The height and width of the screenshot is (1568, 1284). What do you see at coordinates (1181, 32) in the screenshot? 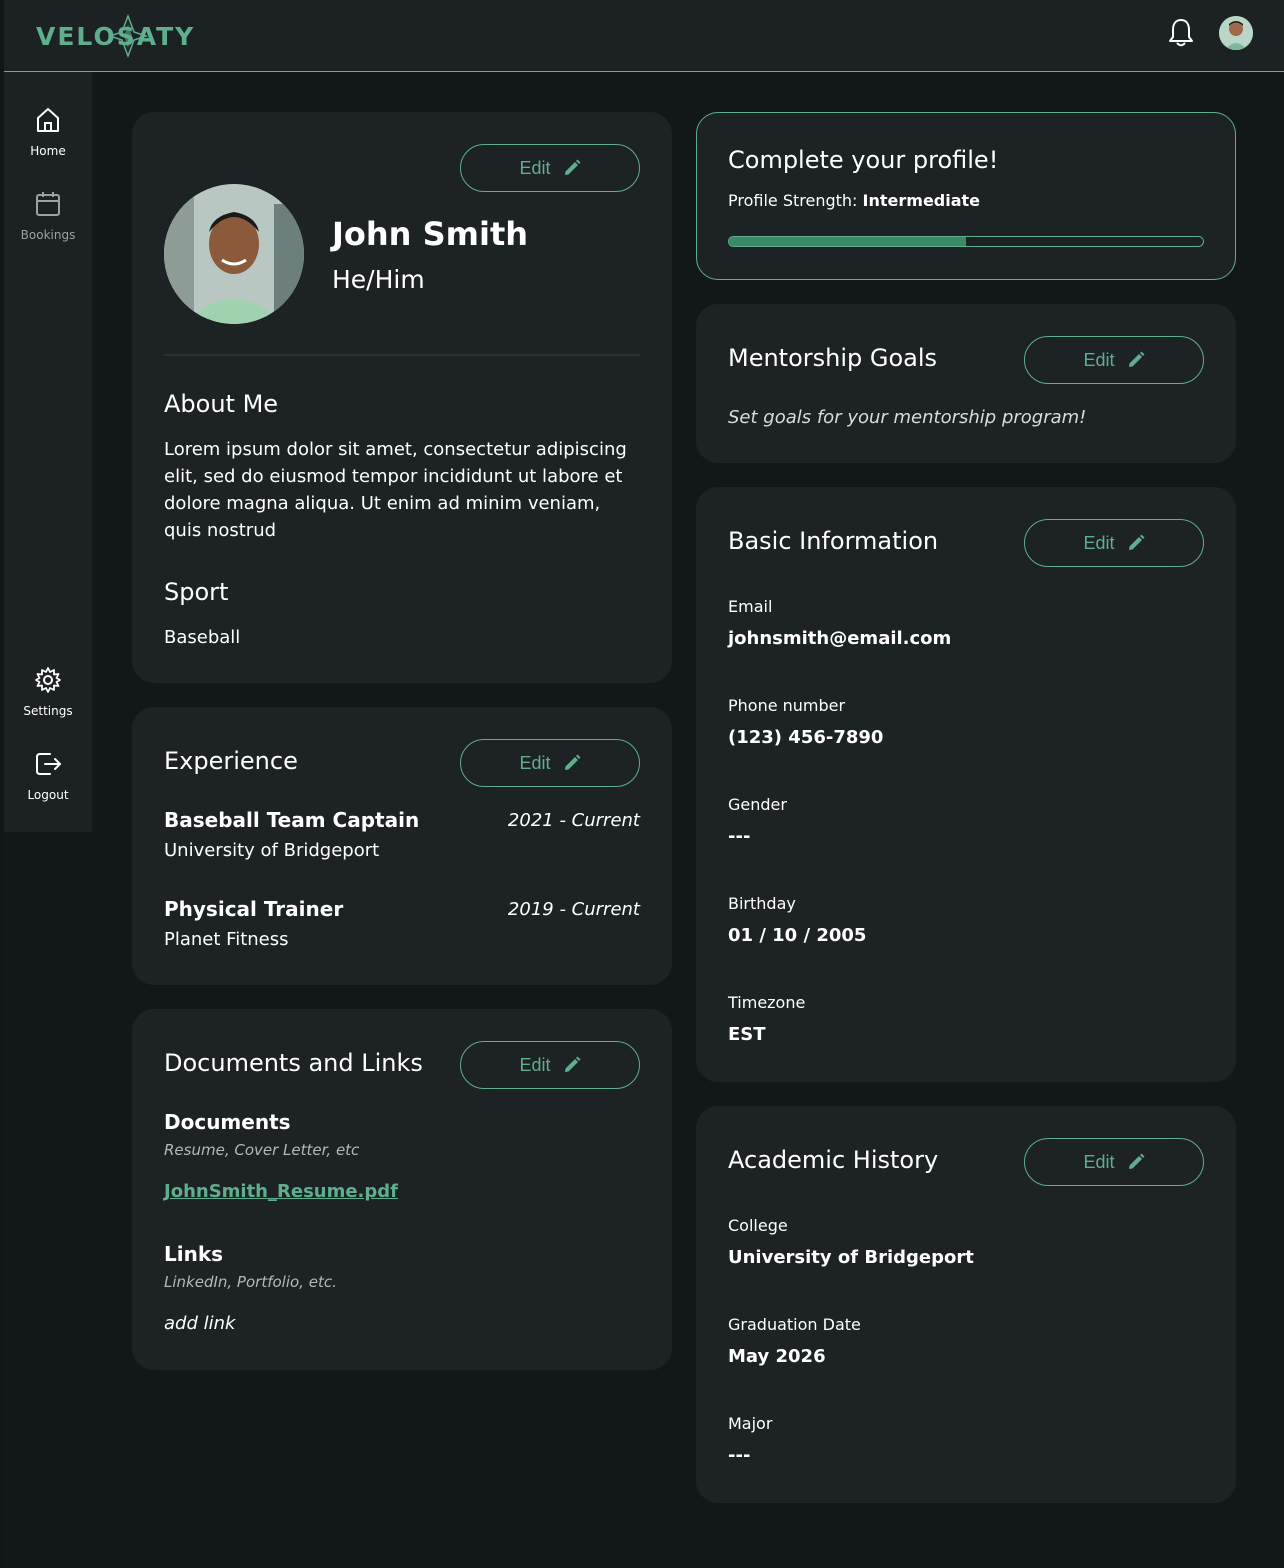
I see `bell-icon` at bounding box center [1181, 32].